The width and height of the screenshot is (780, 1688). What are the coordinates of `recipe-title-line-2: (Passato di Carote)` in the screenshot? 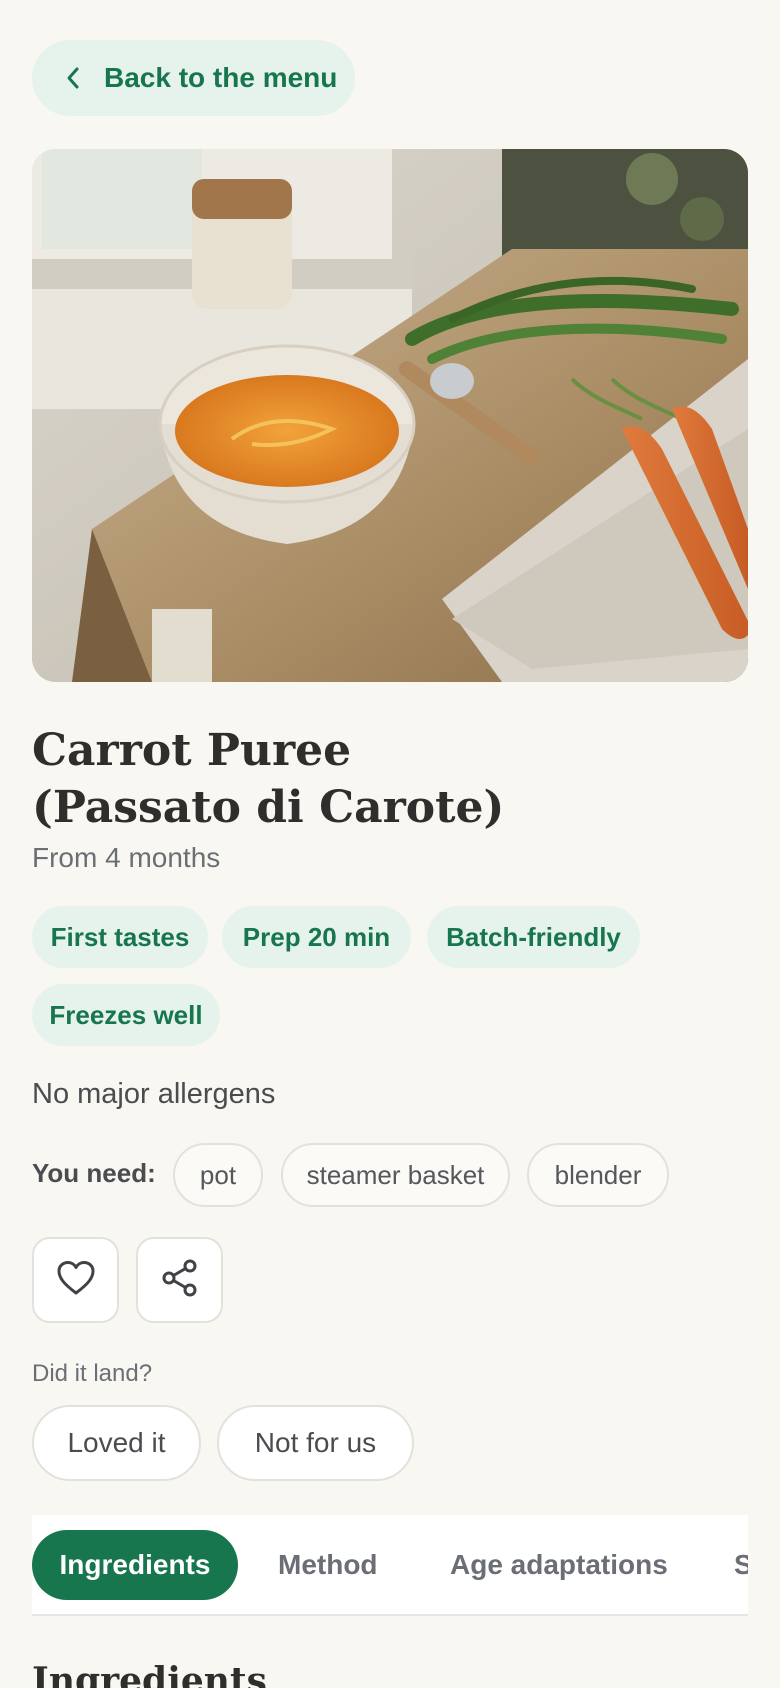 It's located at (268, 807).